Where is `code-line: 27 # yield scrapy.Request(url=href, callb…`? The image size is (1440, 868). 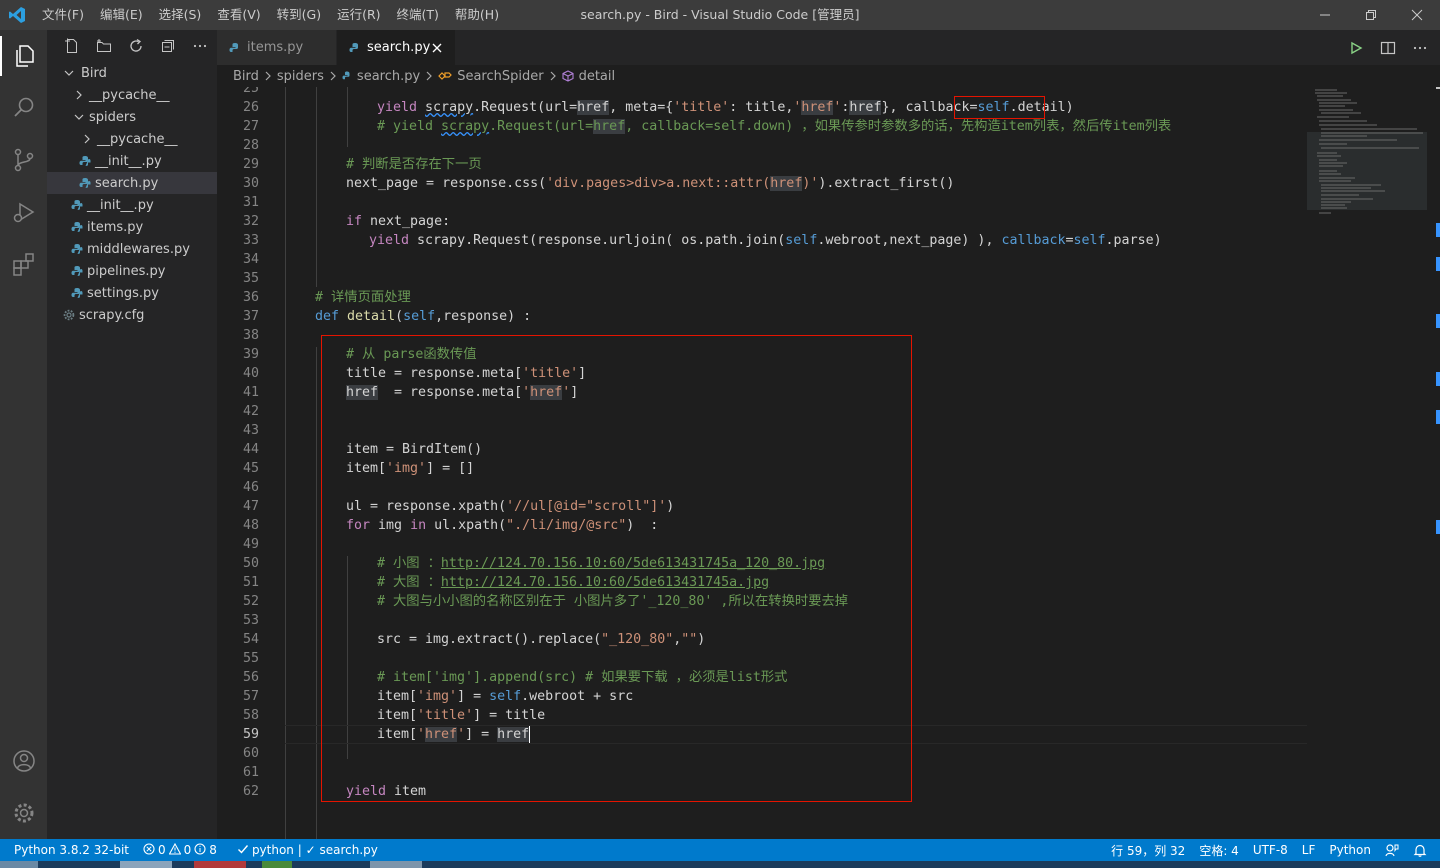
code-line: 27 # yield scrapy.Request(url=href, callb… is located at coordinates (707, 126).